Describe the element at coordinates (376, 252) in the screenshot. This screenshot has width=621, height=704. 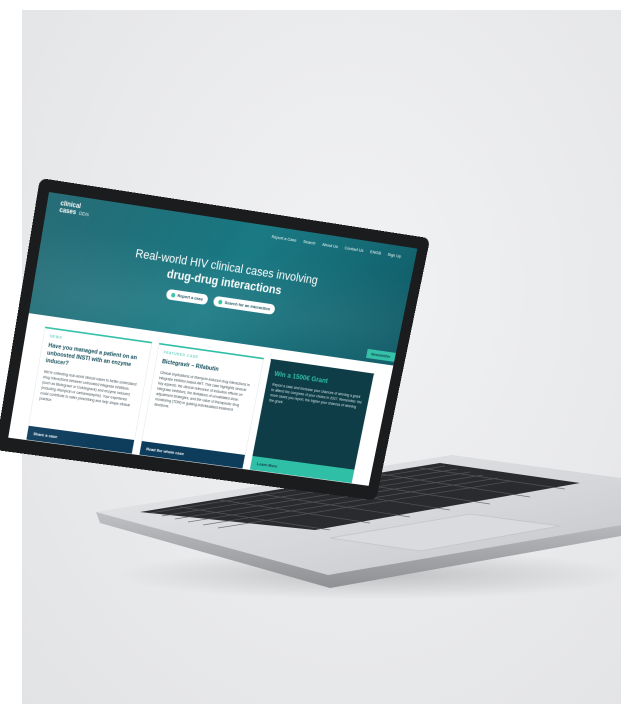
I see `nav-language: ENGB` at that location.